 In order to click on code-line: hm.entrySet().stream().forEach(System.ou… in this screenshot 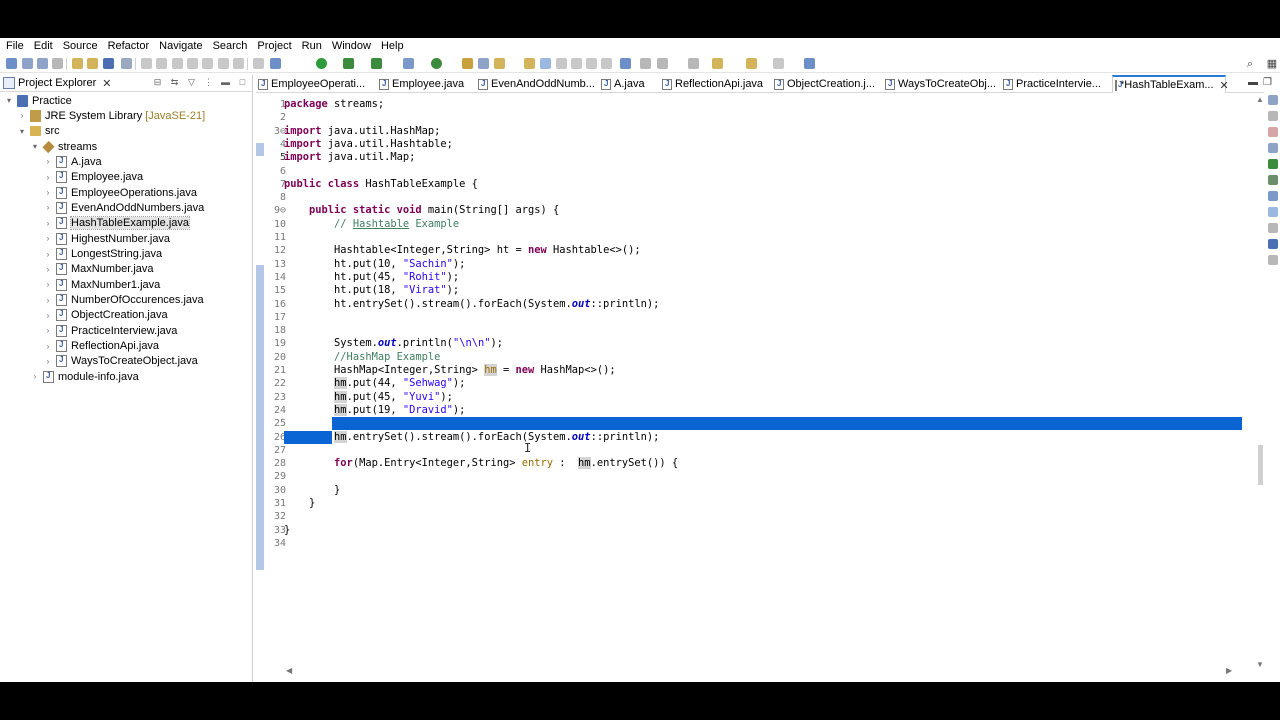, I will do `click(471, 437)`.